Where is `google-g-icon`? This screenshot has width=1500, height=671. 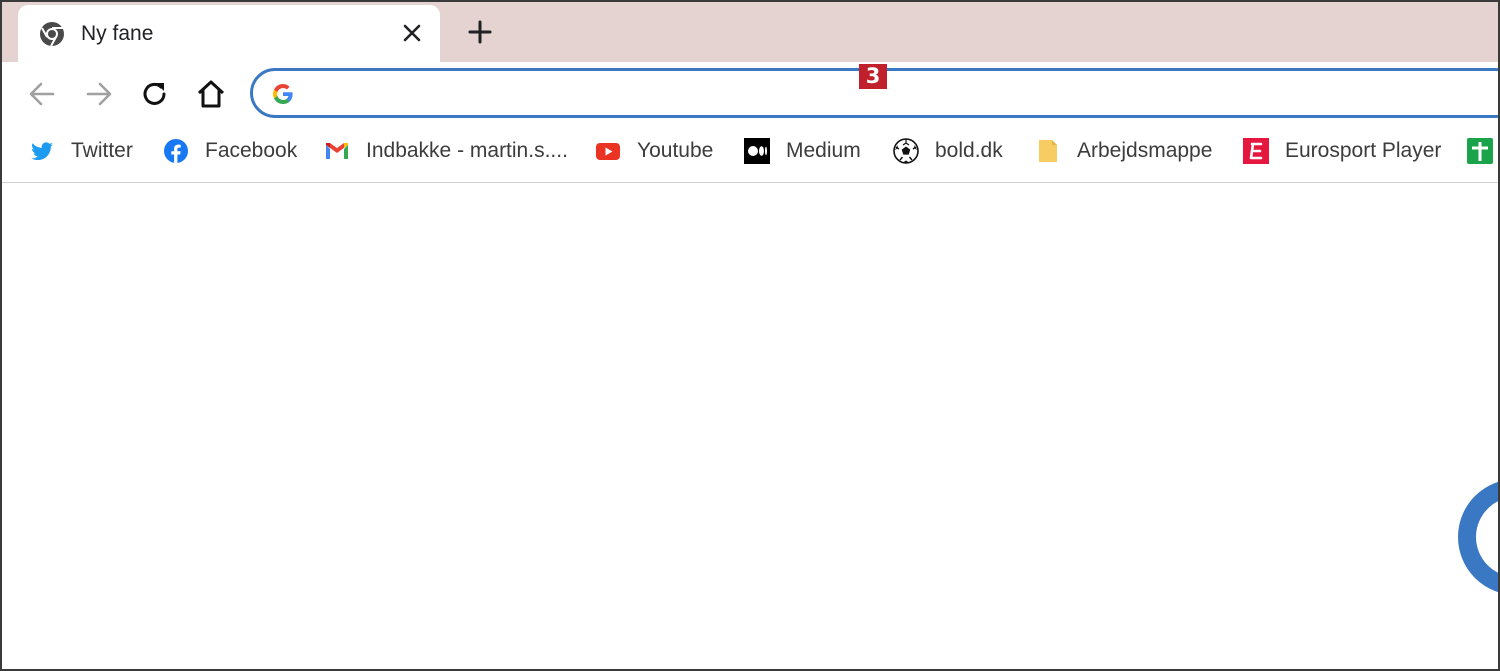
google-g-icon is located at coordinates (283, 94).